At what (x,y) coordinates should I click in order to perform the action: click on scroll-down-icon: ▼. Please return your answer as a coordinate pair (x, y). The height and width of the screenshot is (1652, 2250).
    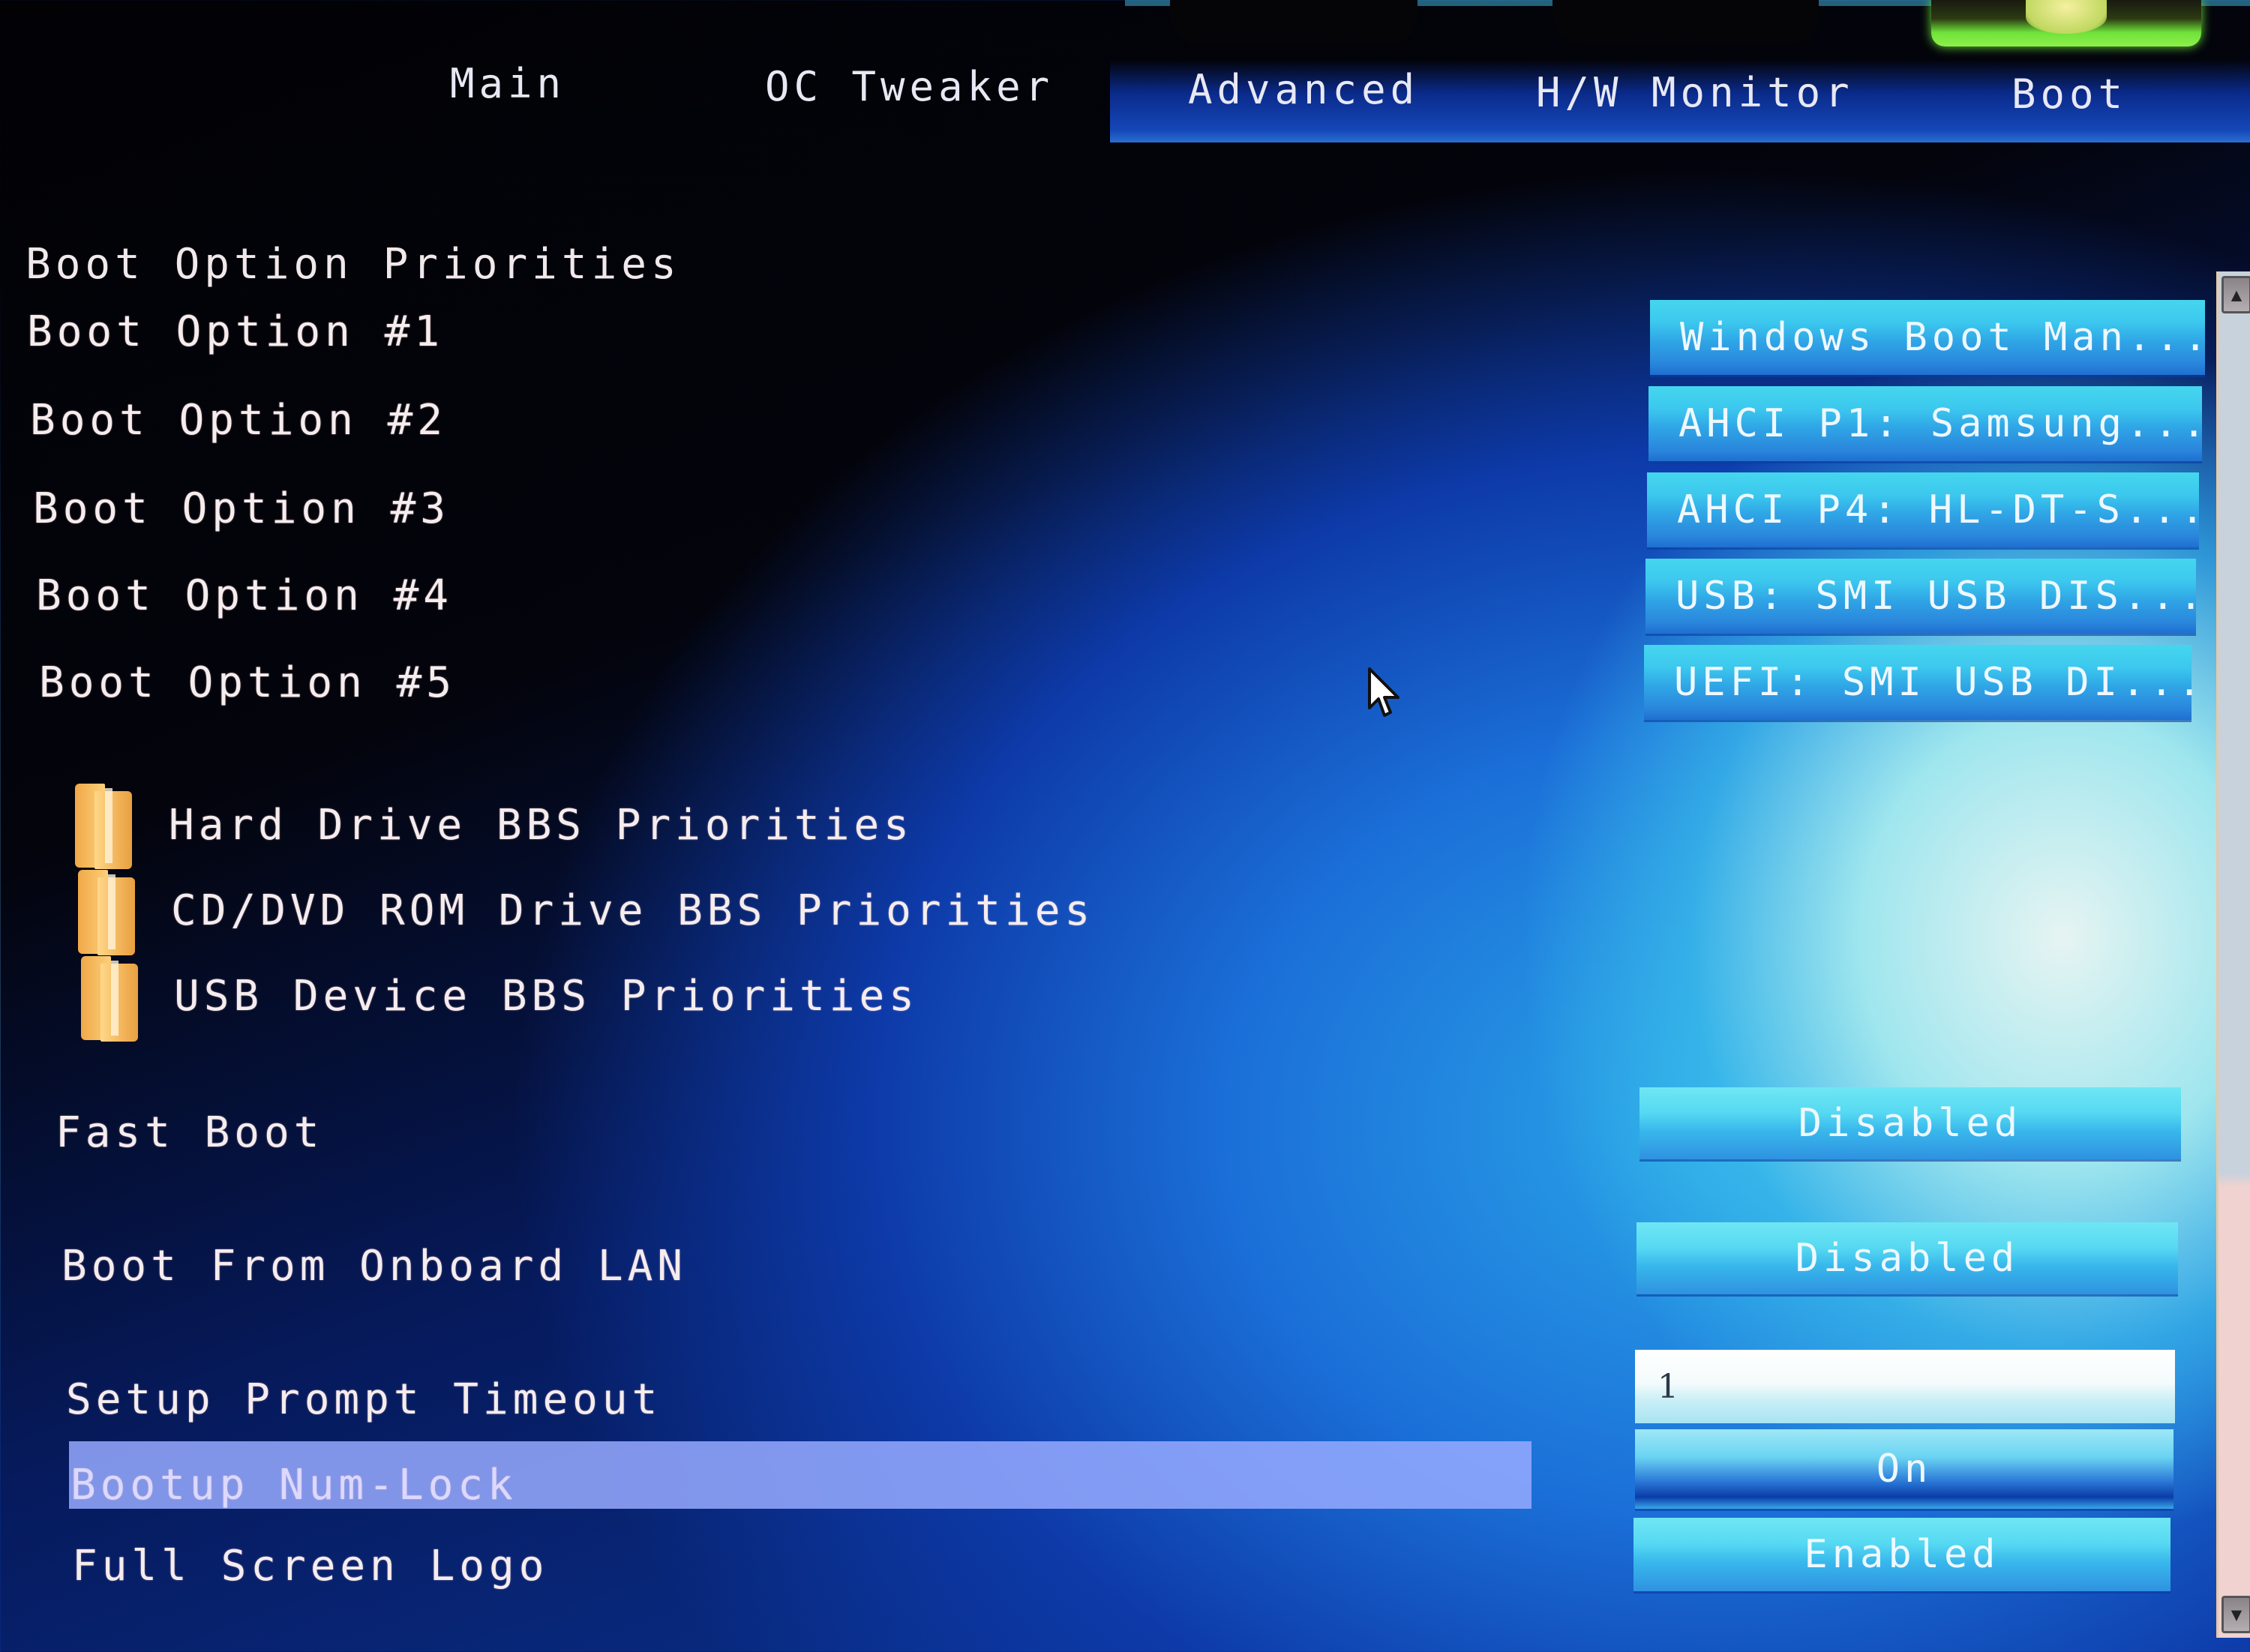
    Looking at the image, I should click on (2236, 1614).